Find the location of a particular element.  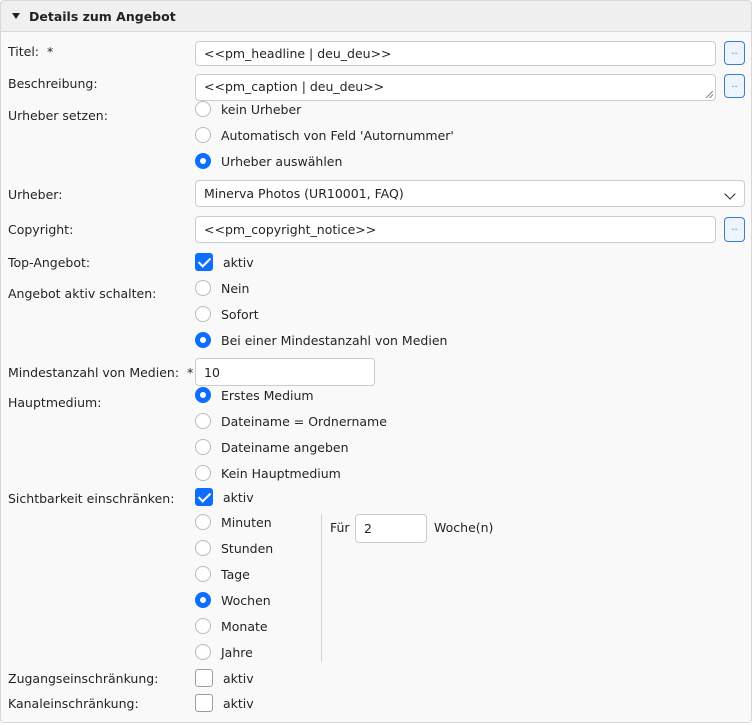

zugang-checkbox: aktiv is located at coordinates (224, 678).